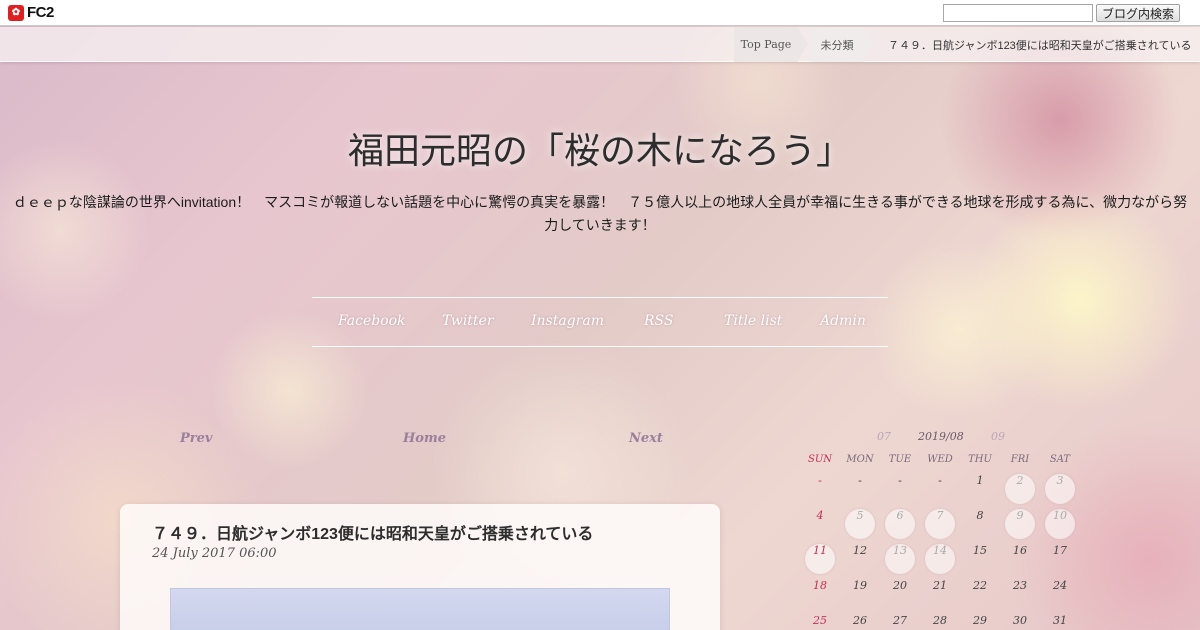 This screenshot has height=630, width=1200. What do you see at coordinates (900, 524) in the screenshot?
I see `calendar-day: 6` at bounding box center [900, 524].